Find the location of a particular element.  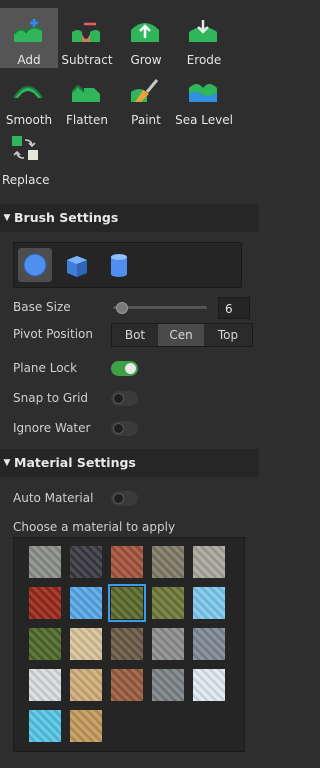

tool-label: Grow is located at coordinates (146, 60).